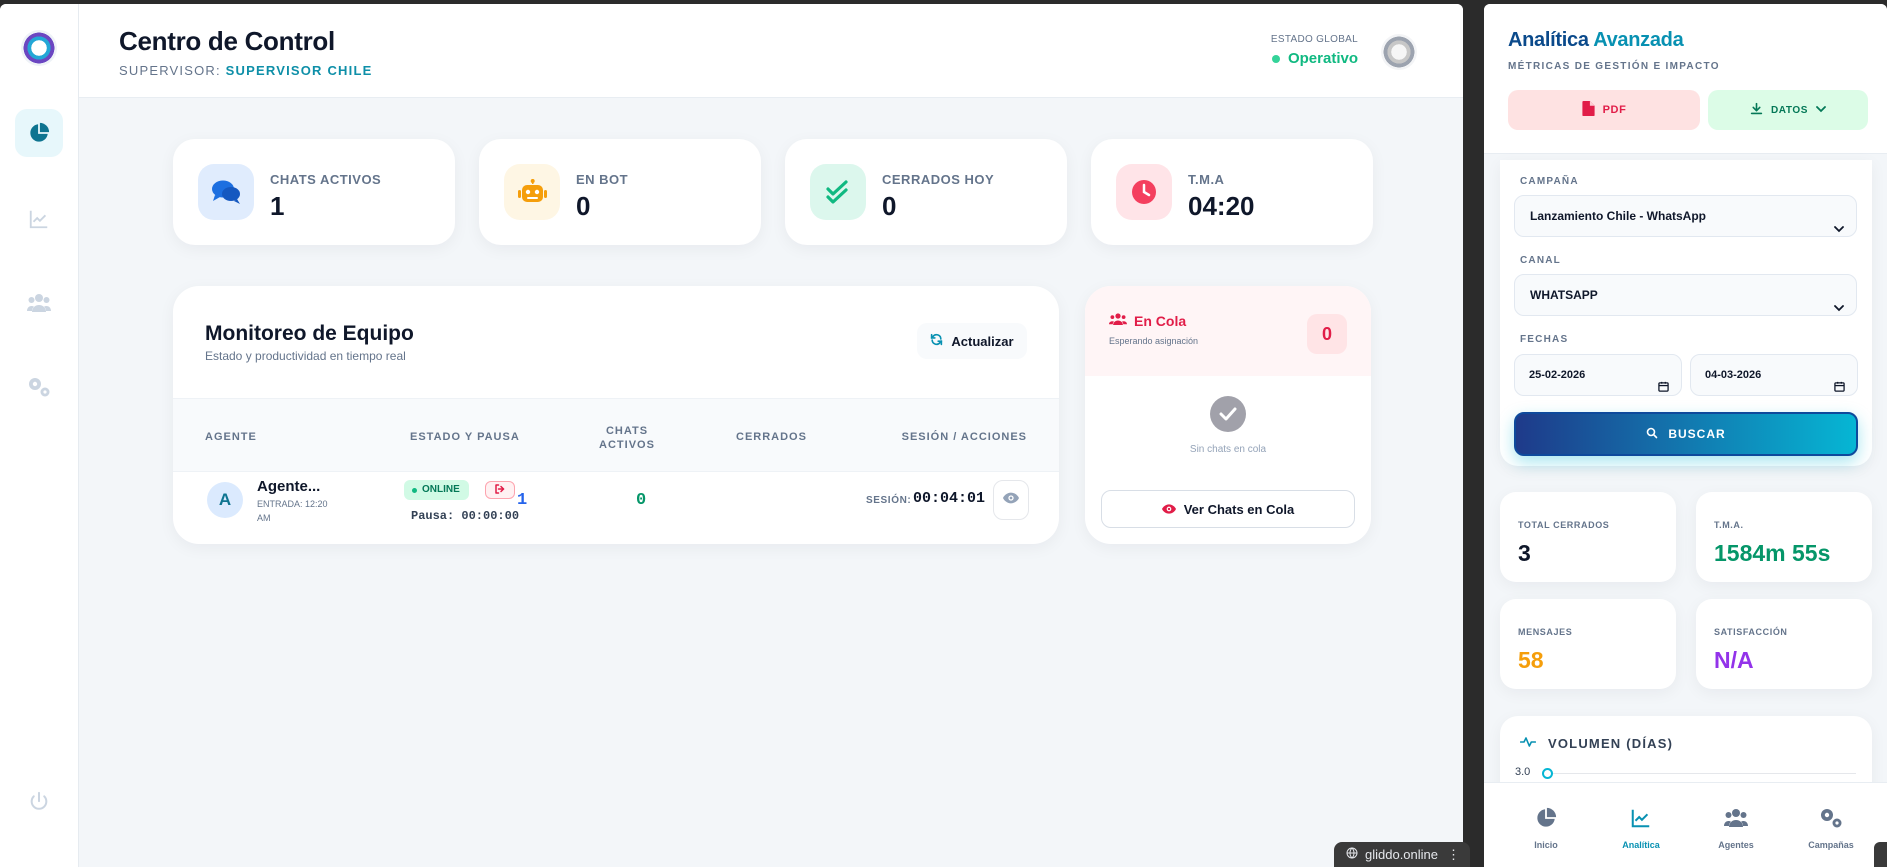 This screenshot has width=1887, height=867. What do you see at coordinates (326, 179) in the screenshot?
I see `stat-label: CHATS ACTIVOS` at bounding box center [326, 179].